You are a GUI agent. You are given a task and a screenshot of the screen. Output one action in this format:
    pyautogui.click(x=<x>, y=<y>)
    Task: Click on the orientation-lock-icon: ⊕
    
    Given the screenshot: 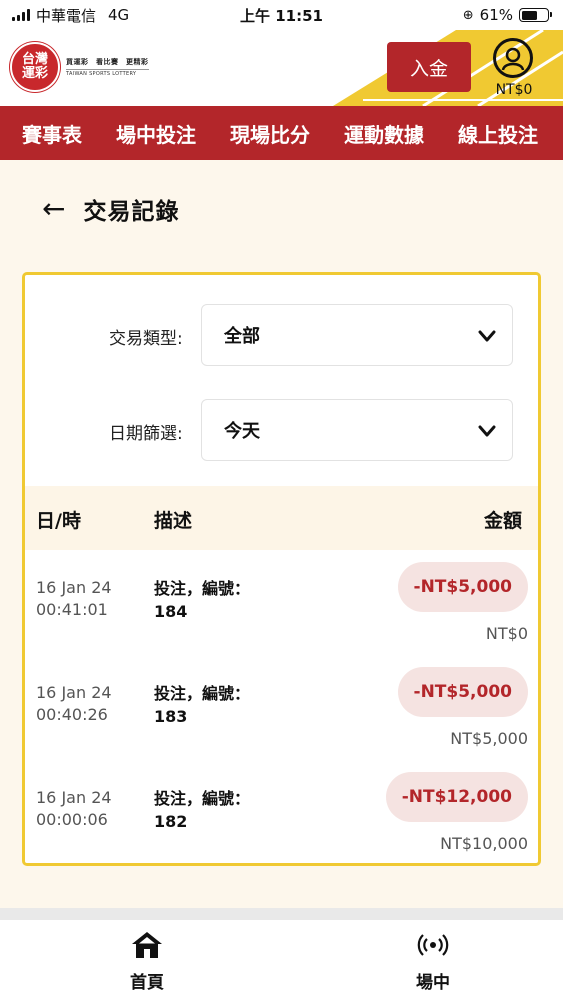 What is the action you would take?
    pyautogui.click(x=468, y=15)
    